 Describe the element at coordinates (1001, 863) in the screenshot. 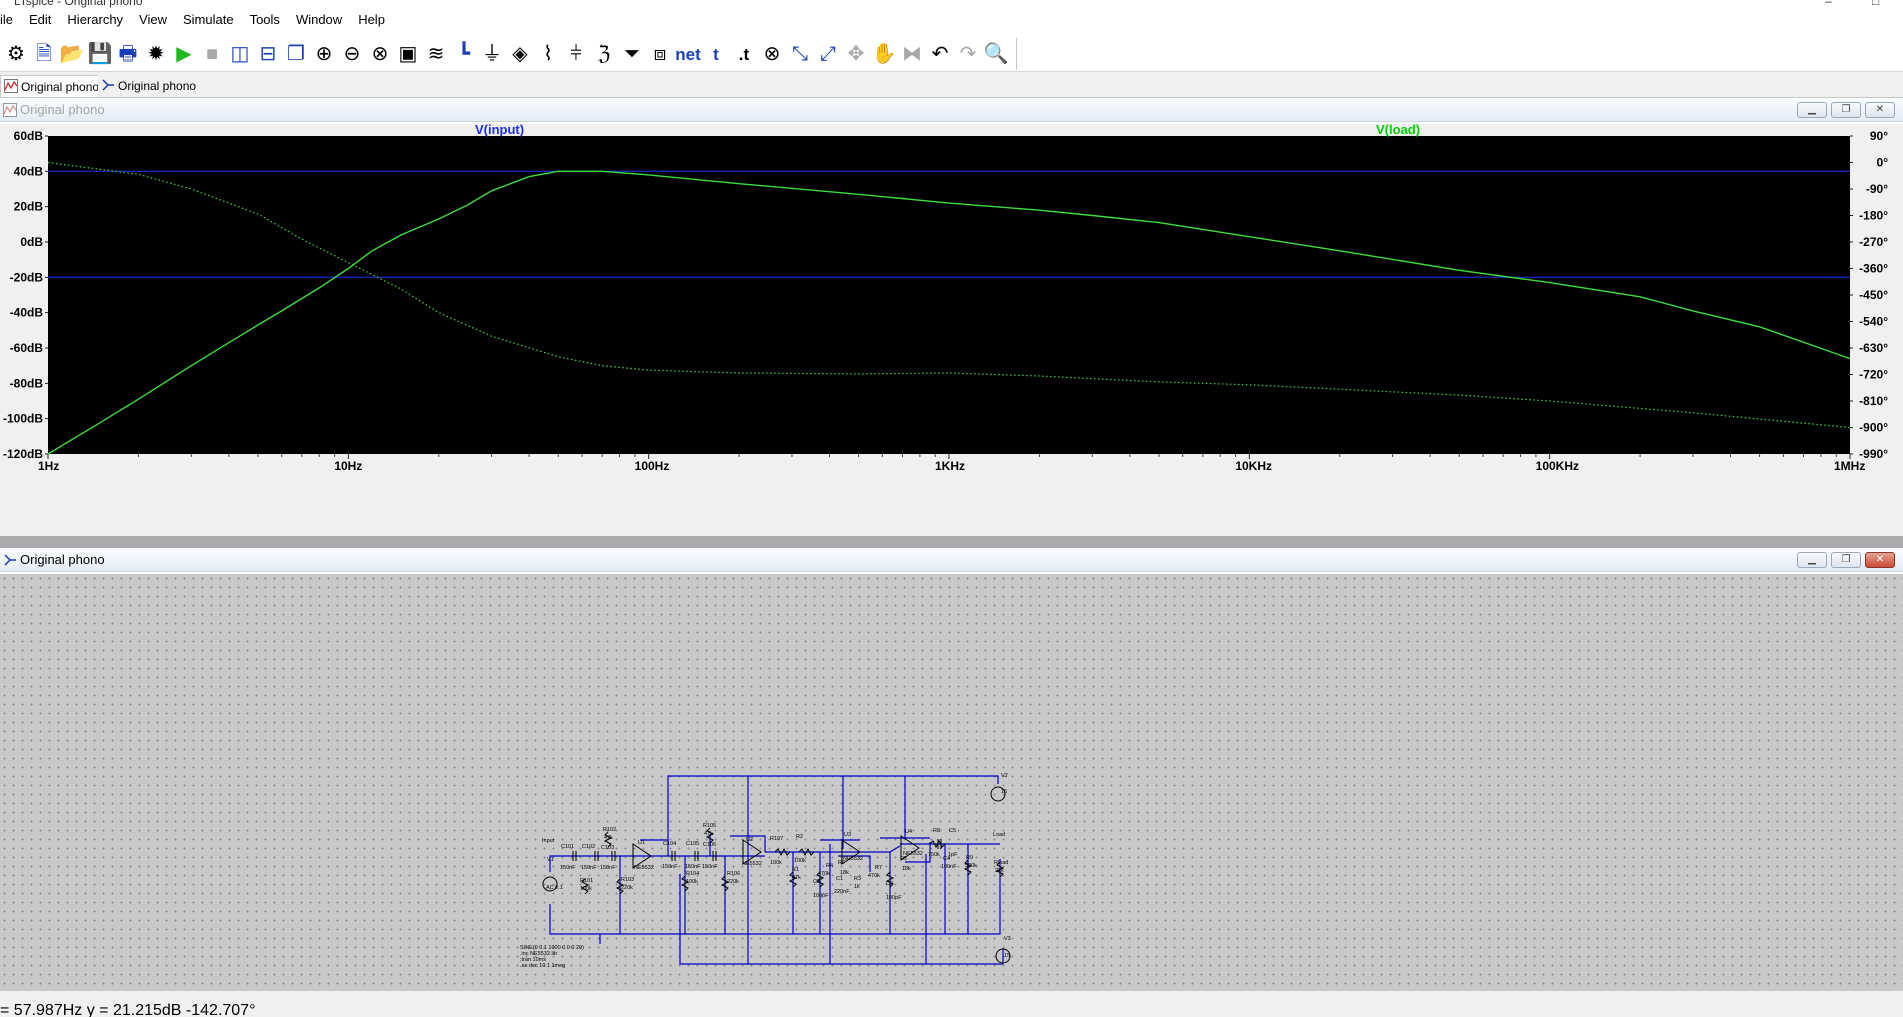

I see `component-label: Rload` at that location.